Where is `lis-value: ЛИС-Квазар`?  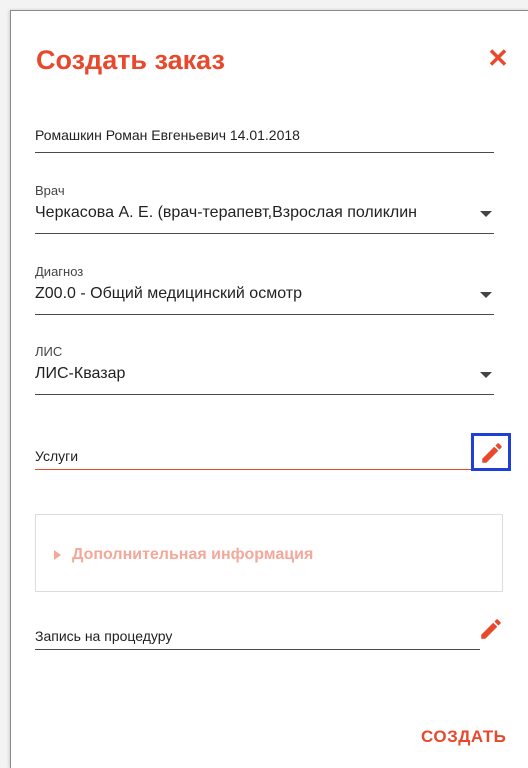
lis-value: ЛИС-Квазар is located at coordinates (80, 373).